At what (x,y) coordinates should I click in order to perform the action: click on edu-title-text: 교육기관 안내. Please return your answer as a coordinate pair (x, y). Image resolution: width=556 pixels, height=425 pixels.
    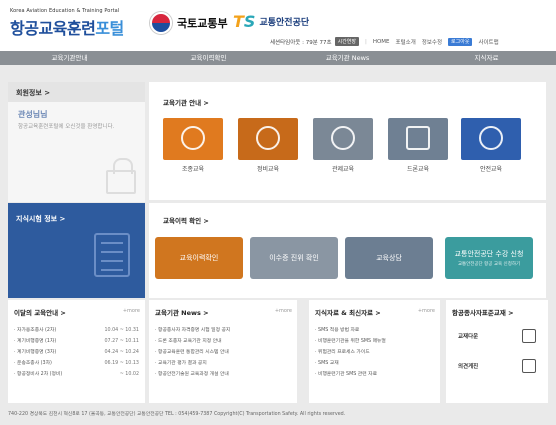
    Looking at the image, I should click on (182, 103).